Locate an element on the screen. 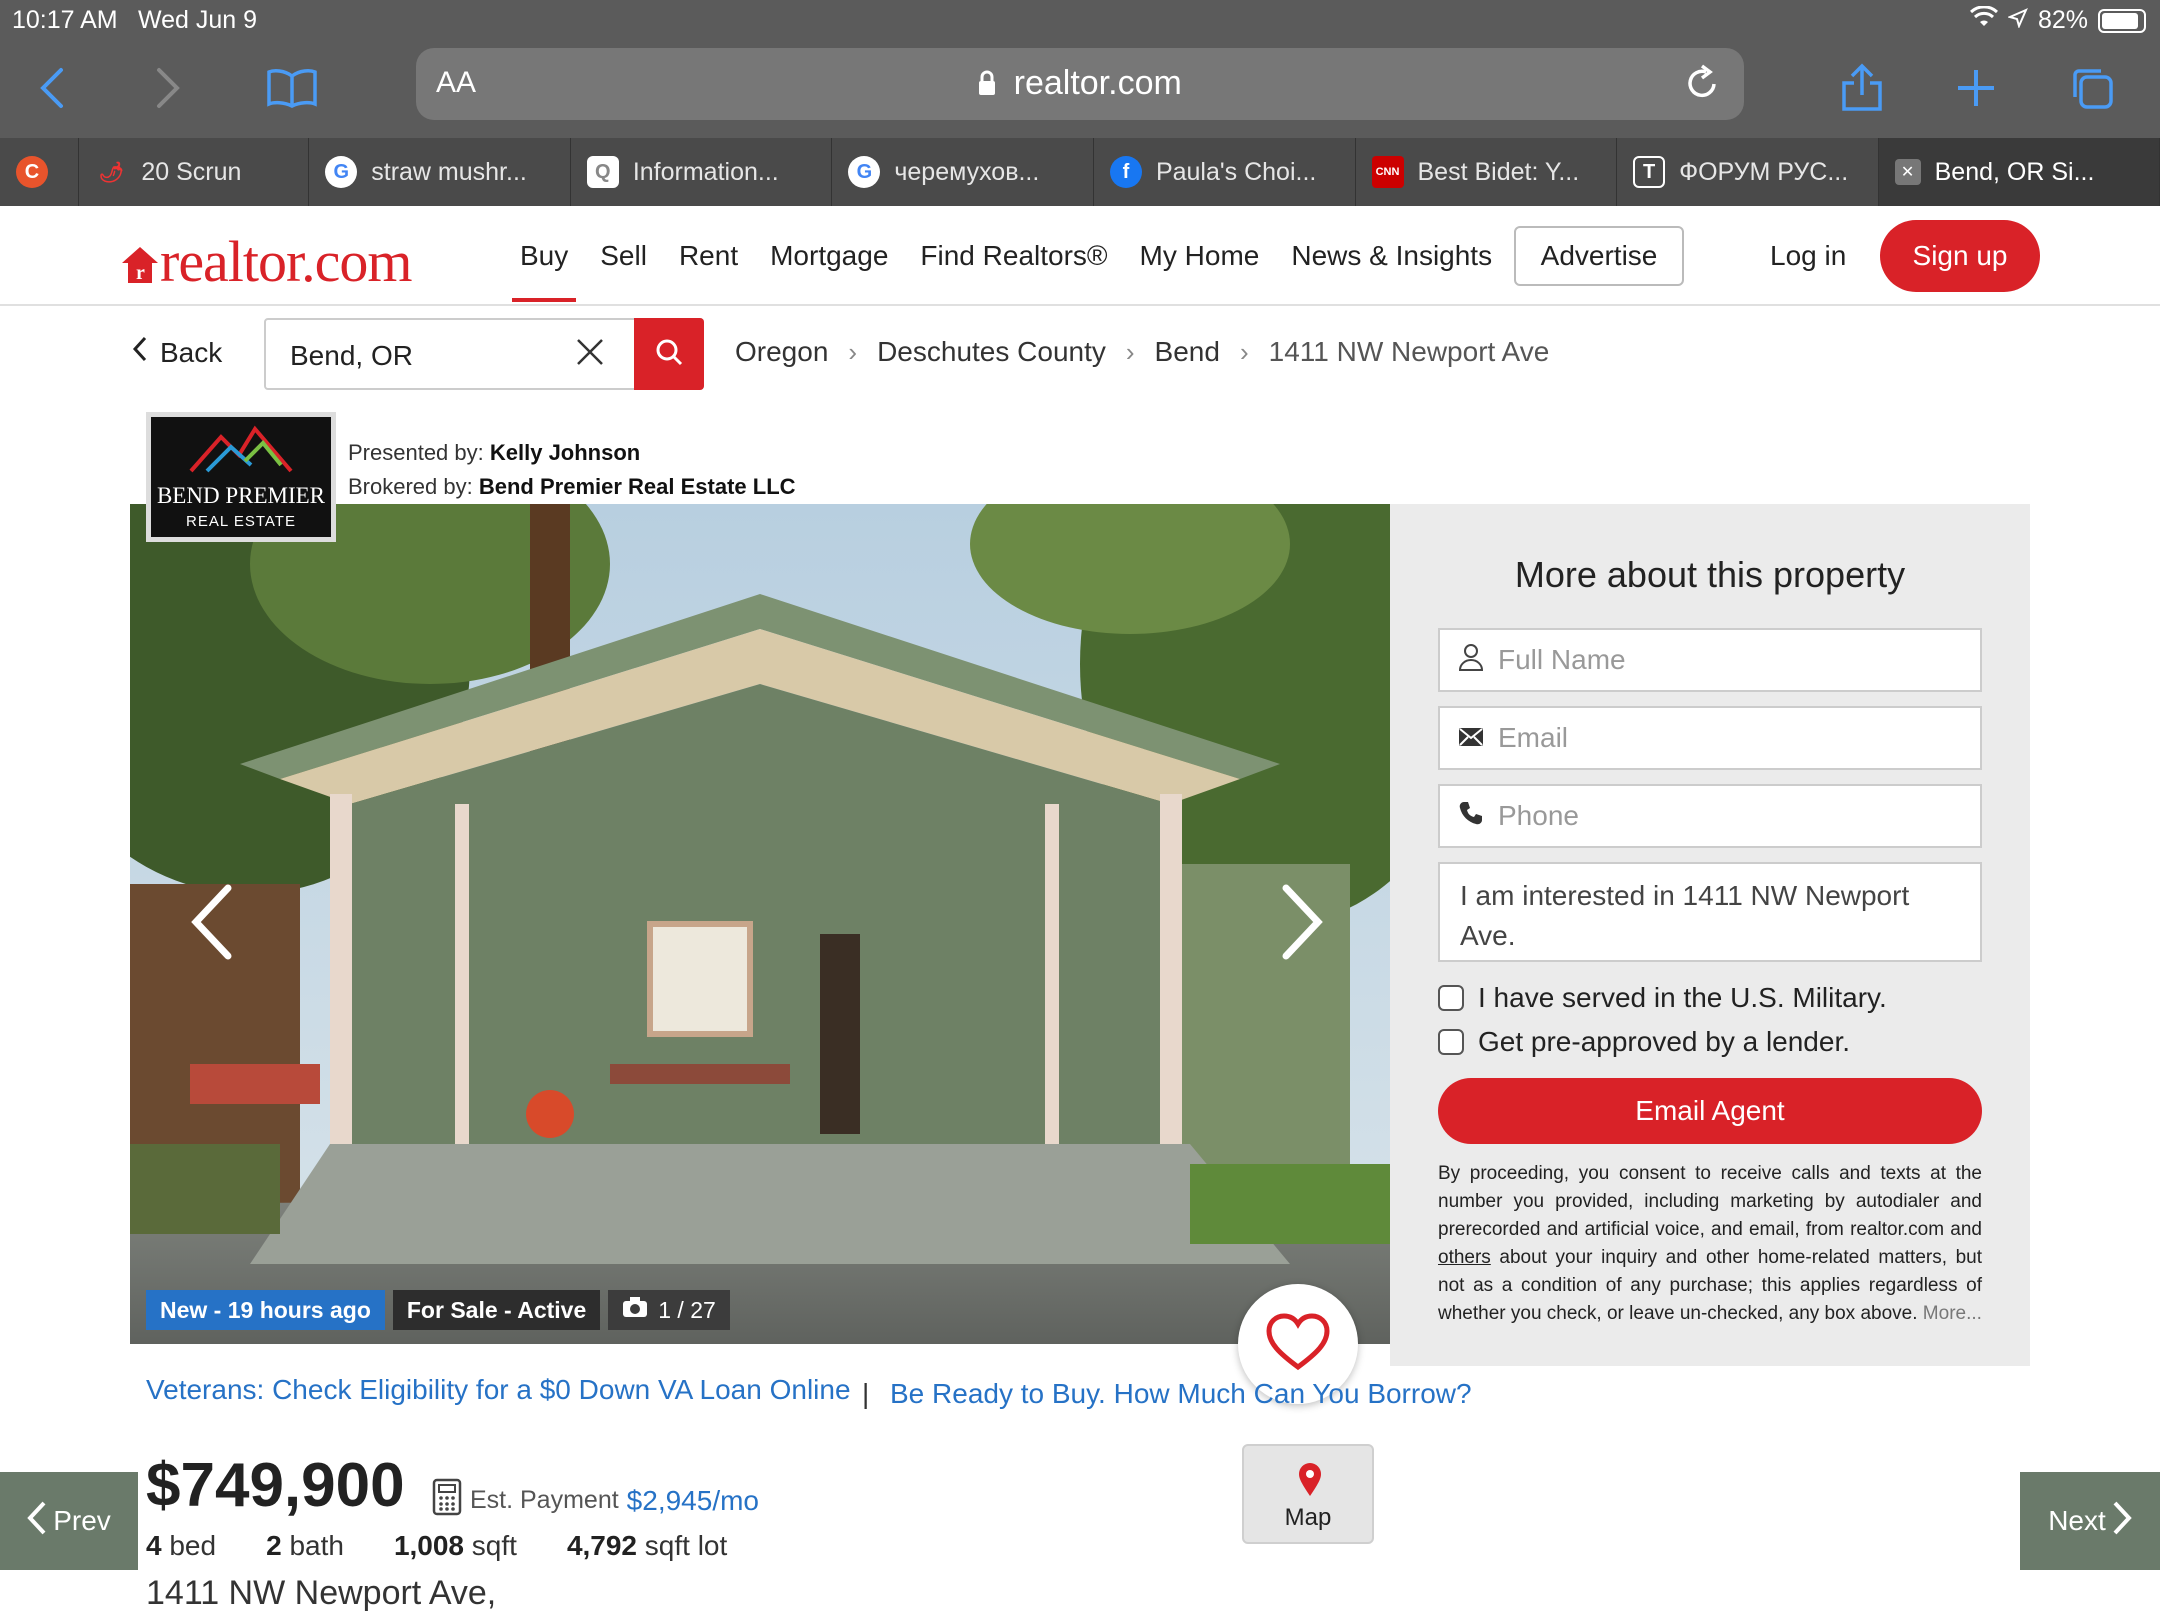  next-listing-button: Next is located at coordinates (2090, 1521).